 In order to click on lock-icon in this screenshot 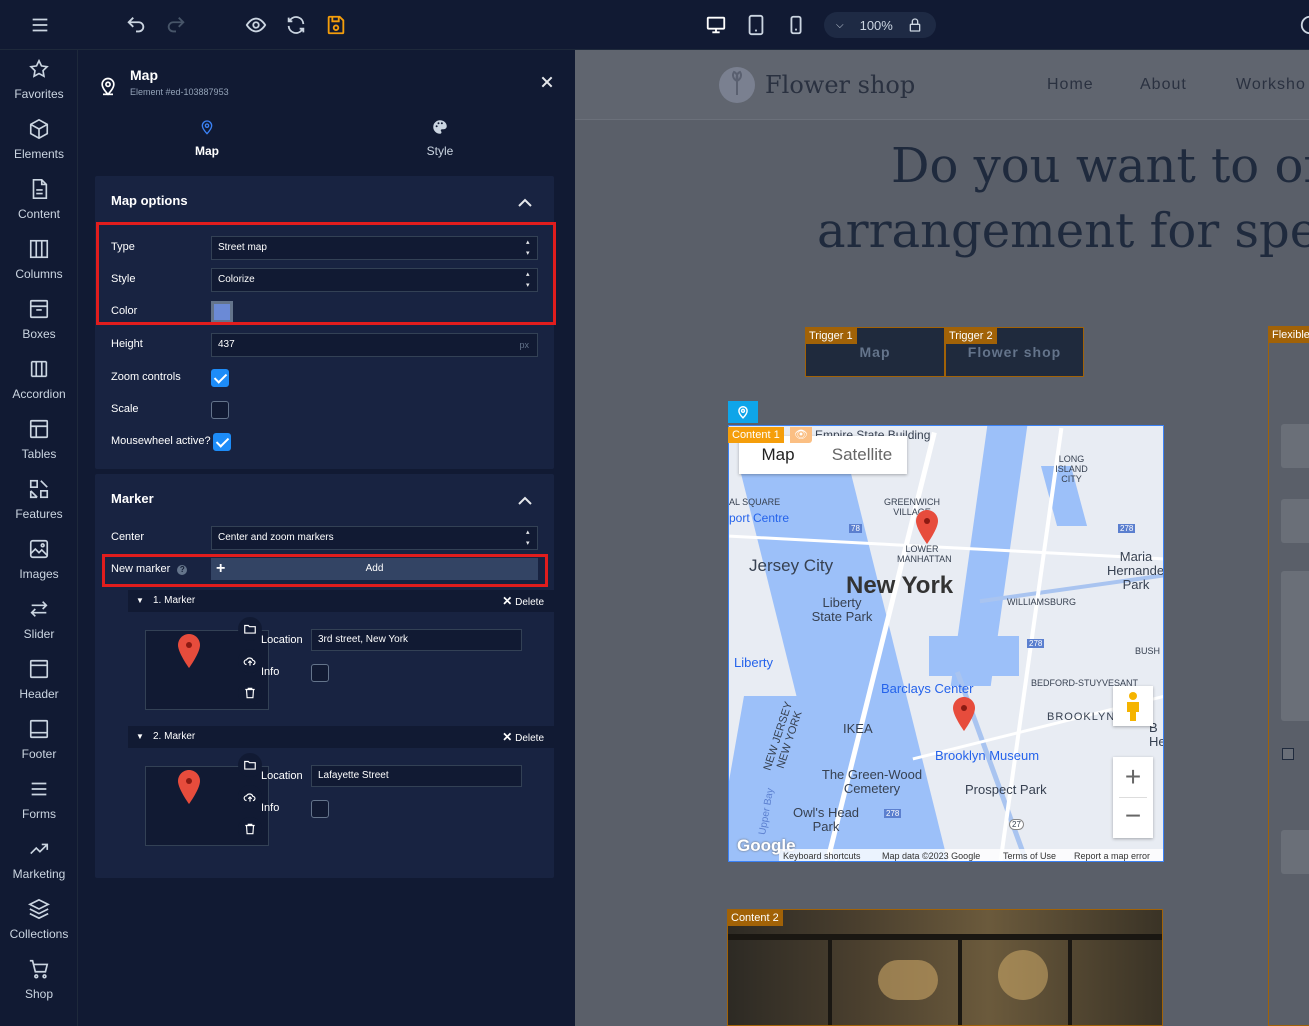, I will do `click(915, 25)`.